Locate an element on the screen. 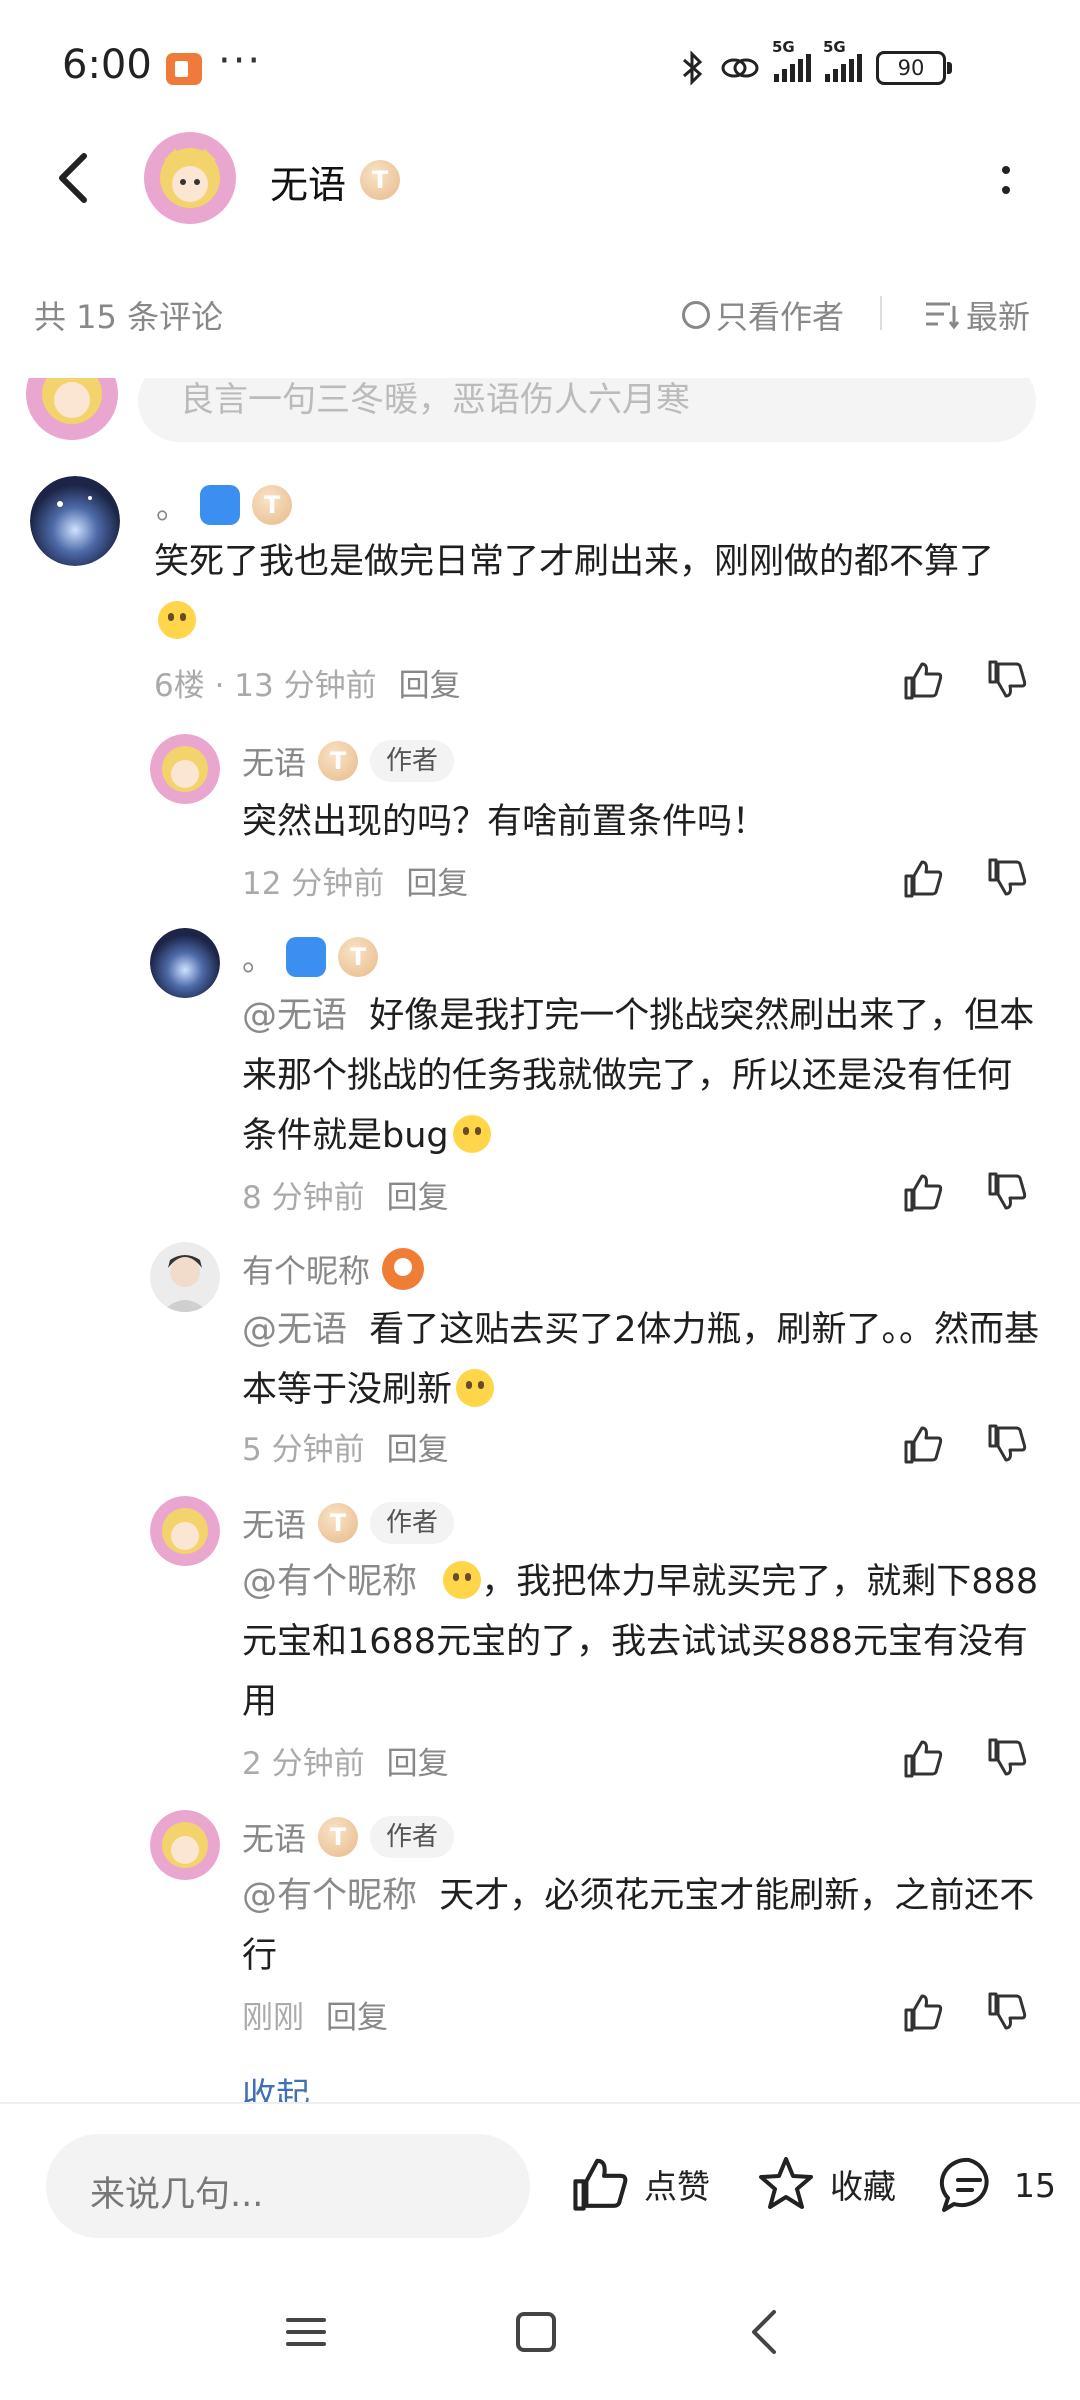  sort-newest-button-top: 最新 is located at coordinates (977, 315).